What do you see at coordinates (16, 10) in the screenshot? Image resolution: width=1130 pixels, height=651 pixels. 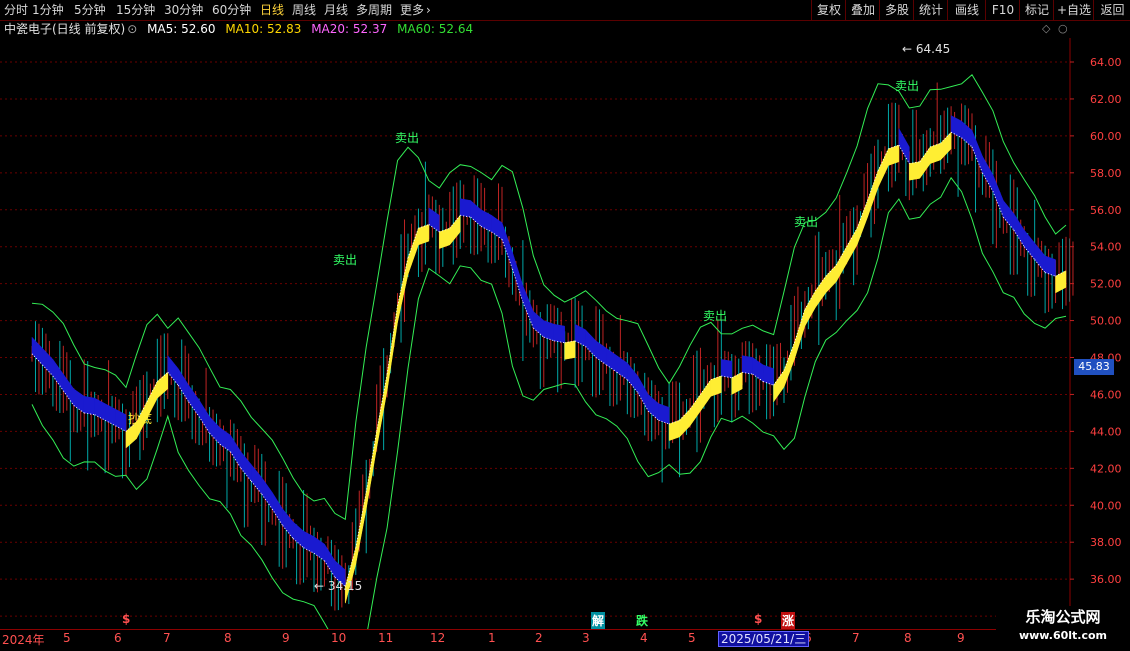 I see `tab-fenshi: 分时` at bounding box center [16, 10].